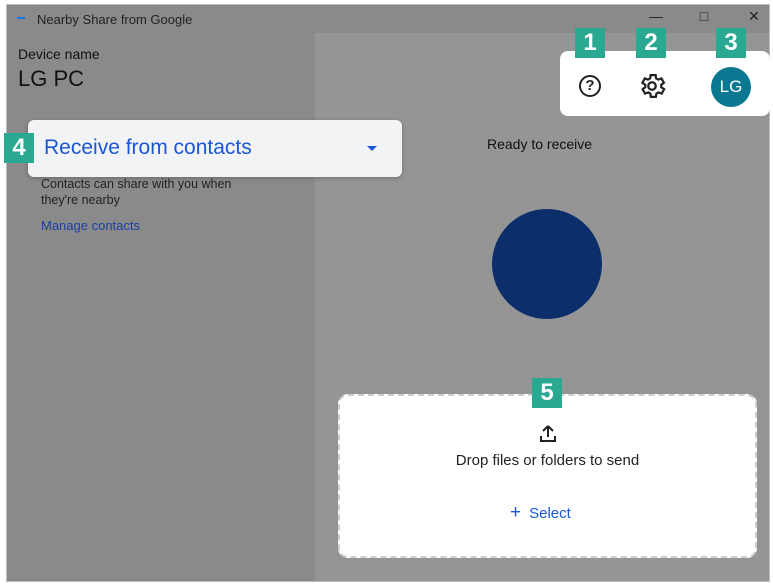 This screenshot has width=773, height=585. I want to click on close-button: ✕, so click(754, 16).